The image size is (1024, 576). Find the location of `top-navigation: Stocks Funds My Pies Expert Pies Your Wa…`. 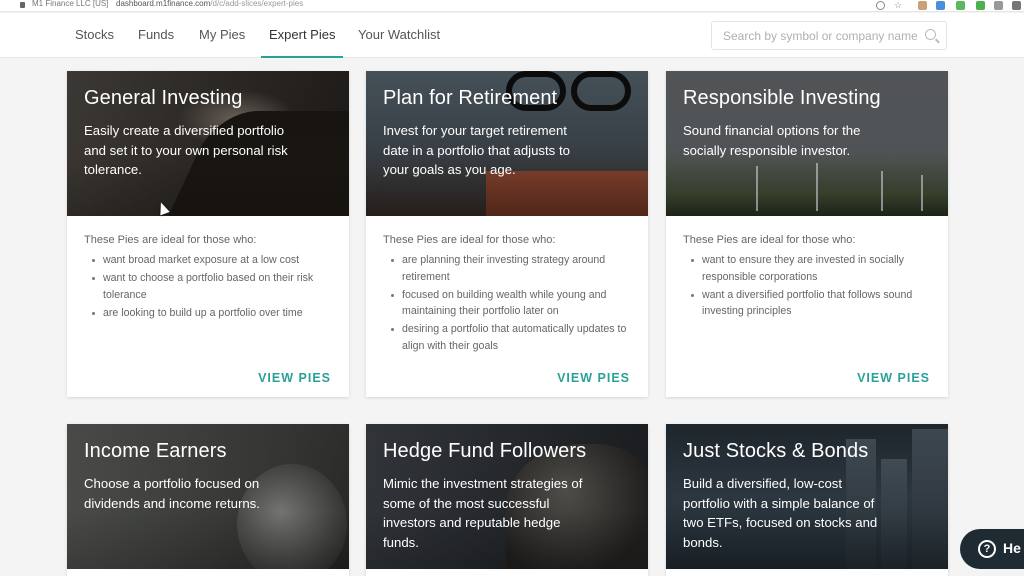

top-navigation: Stocks Funds My Pies Expert Pies Your Wa… is located at coordinates (512, 35).